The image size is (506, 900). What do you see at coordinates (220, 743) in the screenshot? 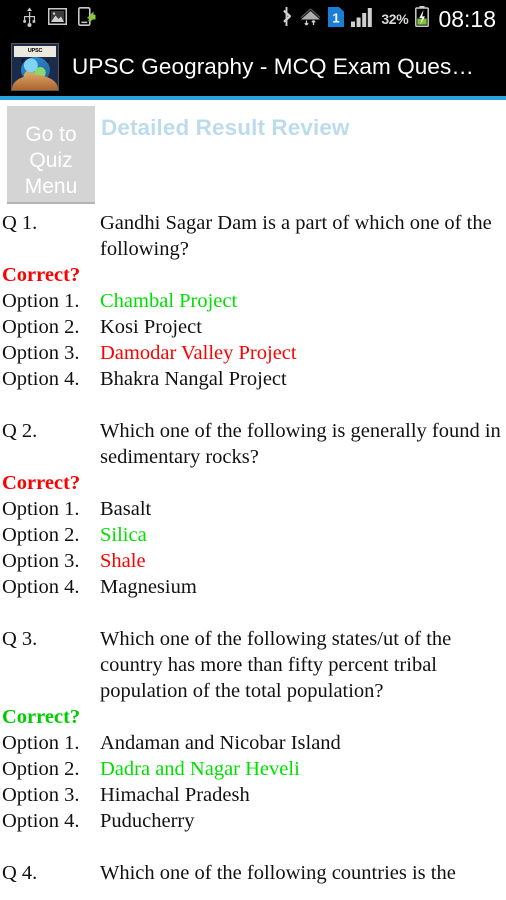
I see `option-text: Andaman and Nicobar Island` at bounding box center [220, 743].